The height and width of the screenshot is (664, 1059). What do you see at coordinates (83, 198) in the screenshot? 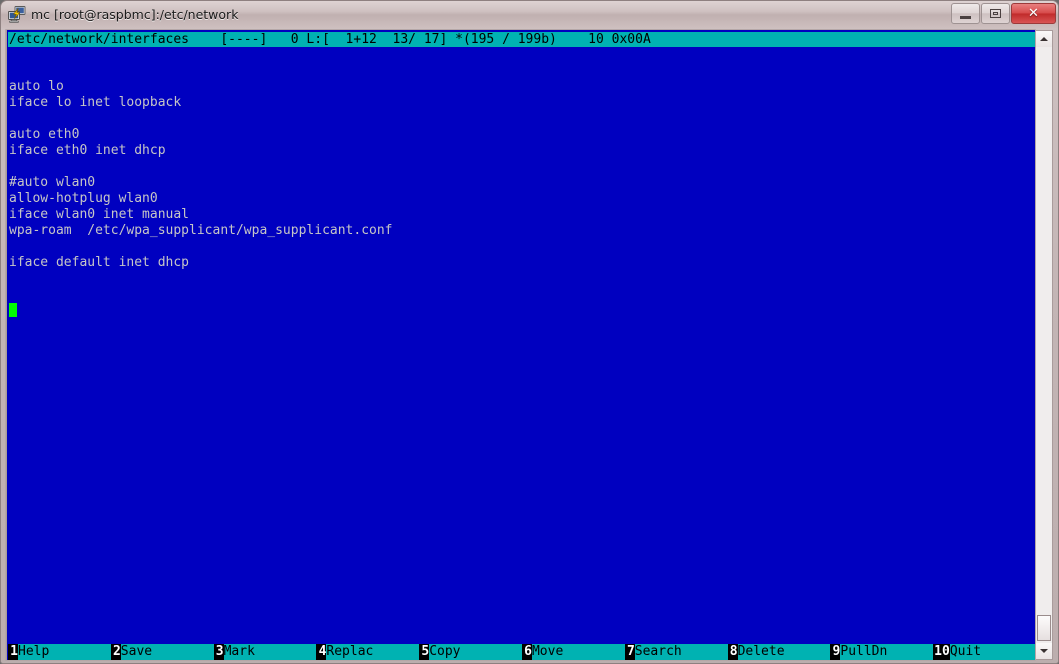
I see `editor-line: allow-hotplug wlan0` at bounding box center [83, 198].